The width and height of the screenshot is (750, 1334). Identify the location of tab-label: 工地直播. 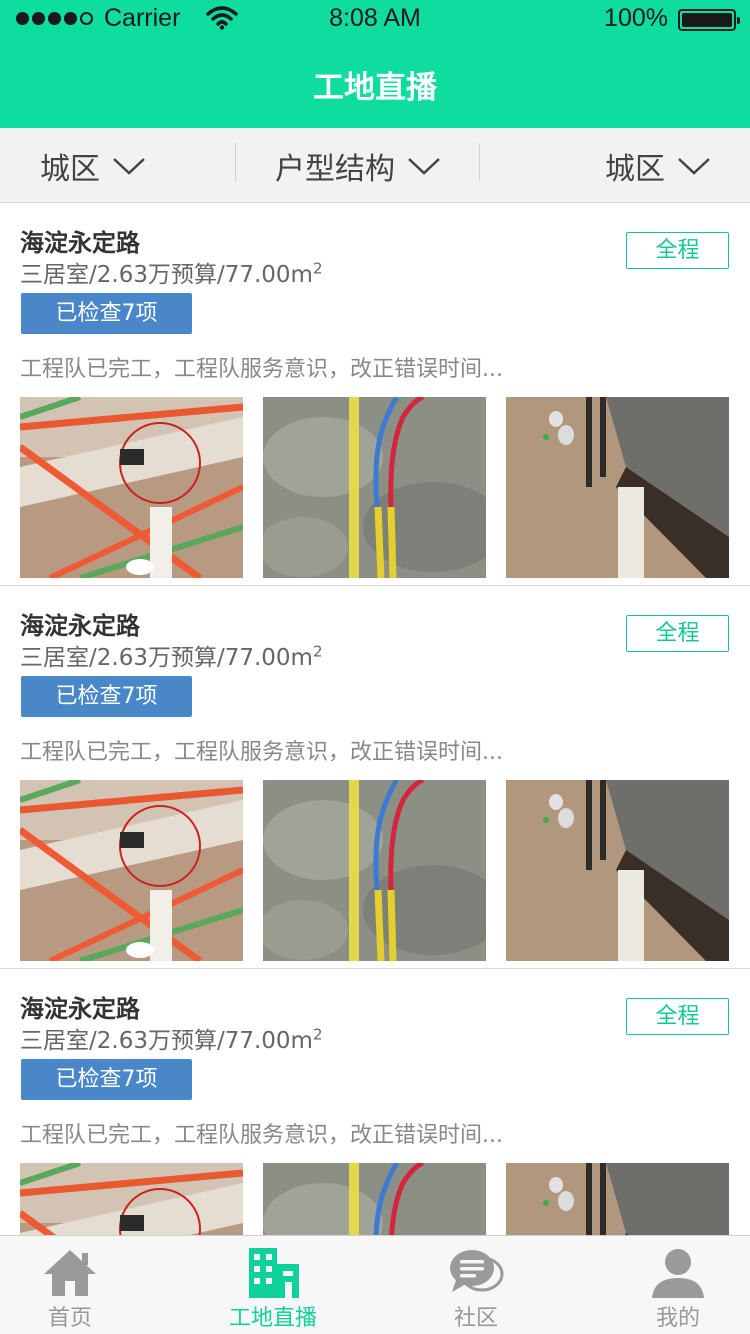
(272, 1318).